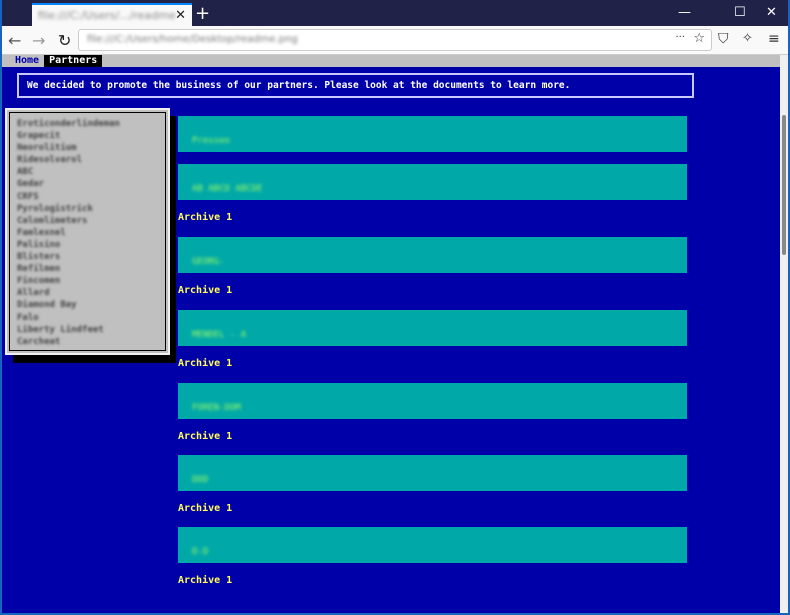 The image size is (790, 615). Describe the element at coordinates (699, 38) in the screenshot. I see `star-icon: ☆` at that location.